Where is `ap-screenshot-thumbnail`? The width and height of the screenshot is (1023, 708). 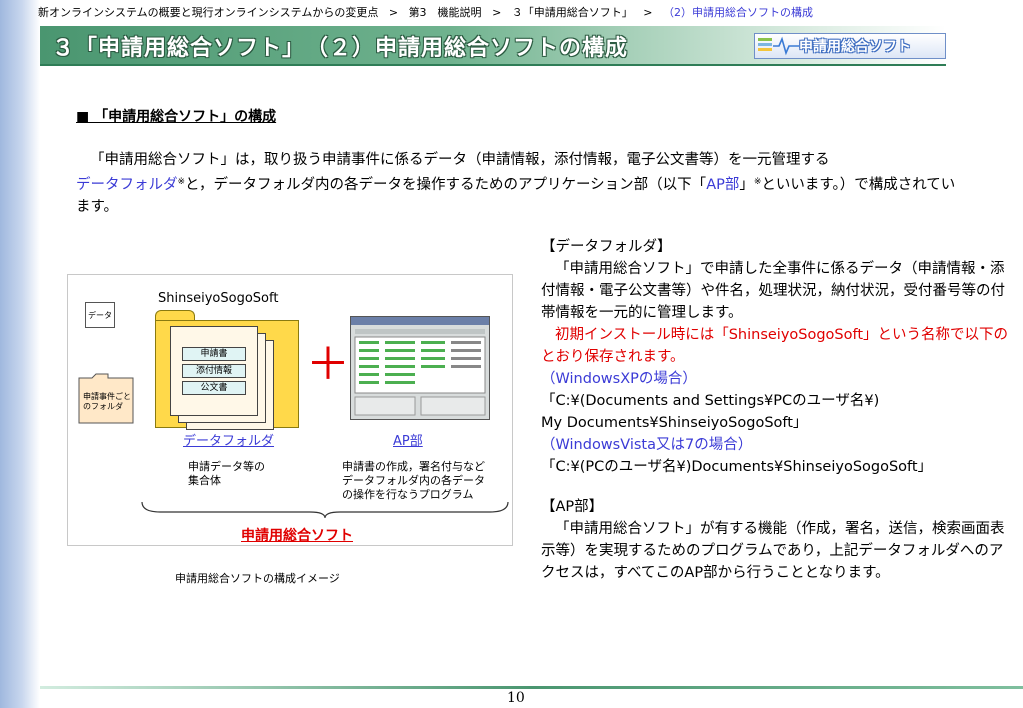 ap-screenshot-thumbnail is located at coordinates (420, 368).